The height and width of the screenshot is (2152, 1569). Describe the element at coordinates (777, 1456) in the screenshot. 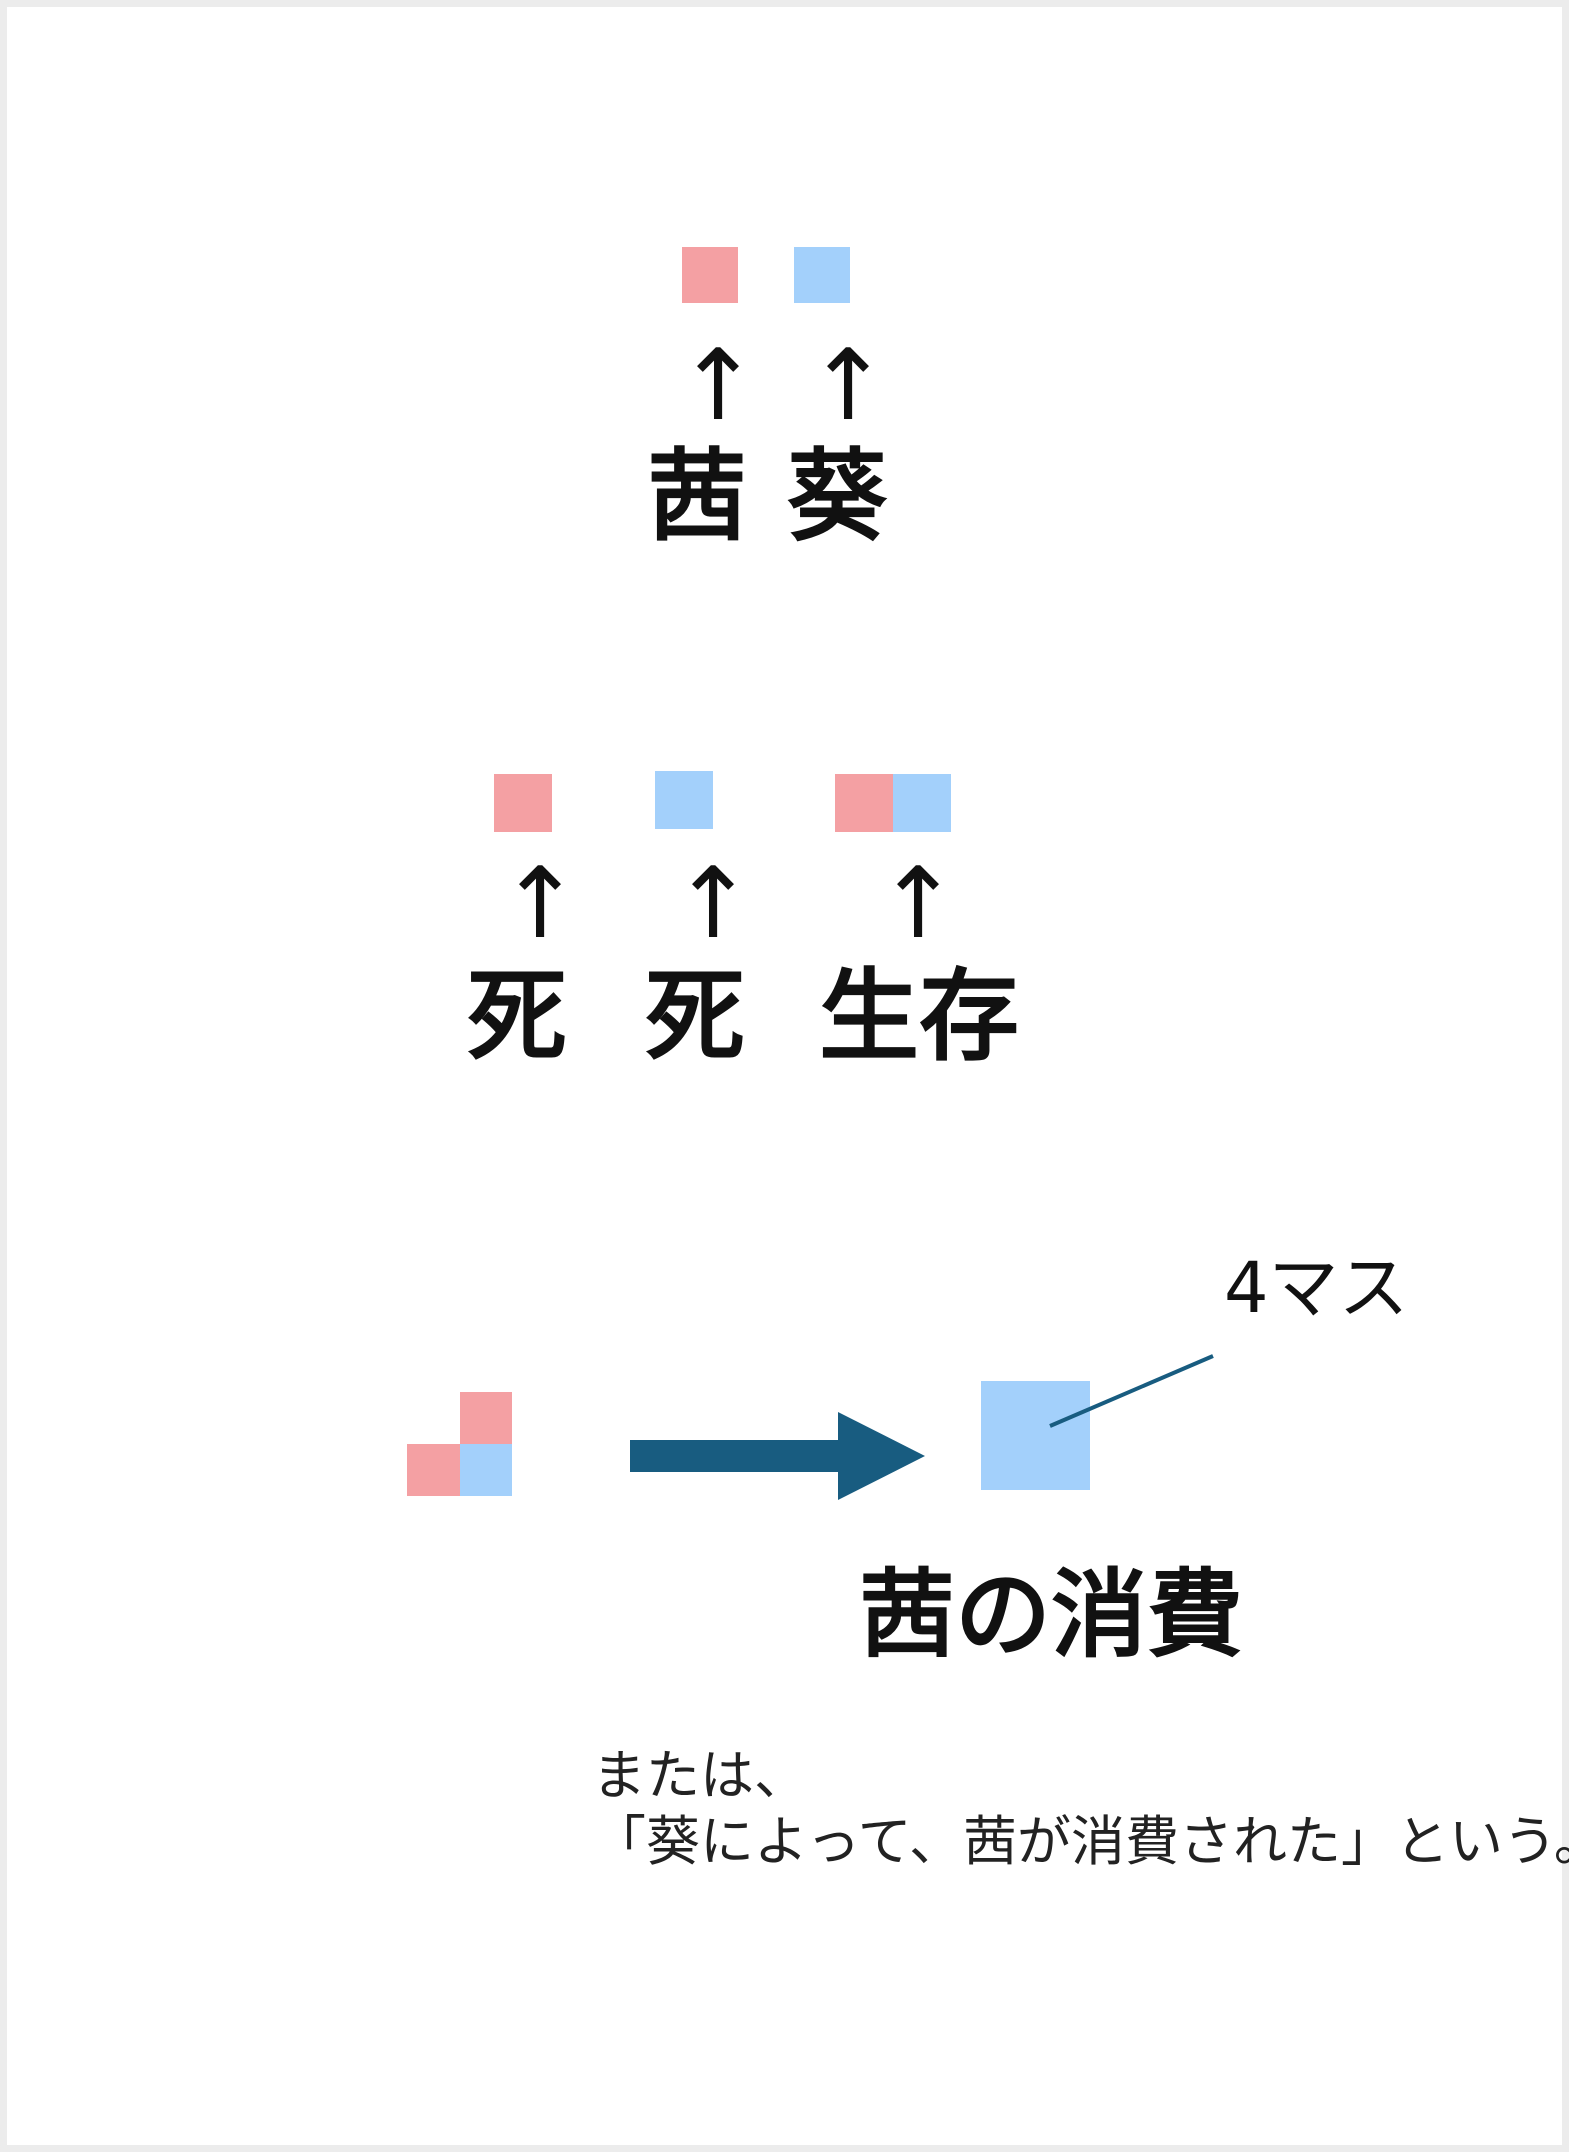

I see `right-arrow` at that location.